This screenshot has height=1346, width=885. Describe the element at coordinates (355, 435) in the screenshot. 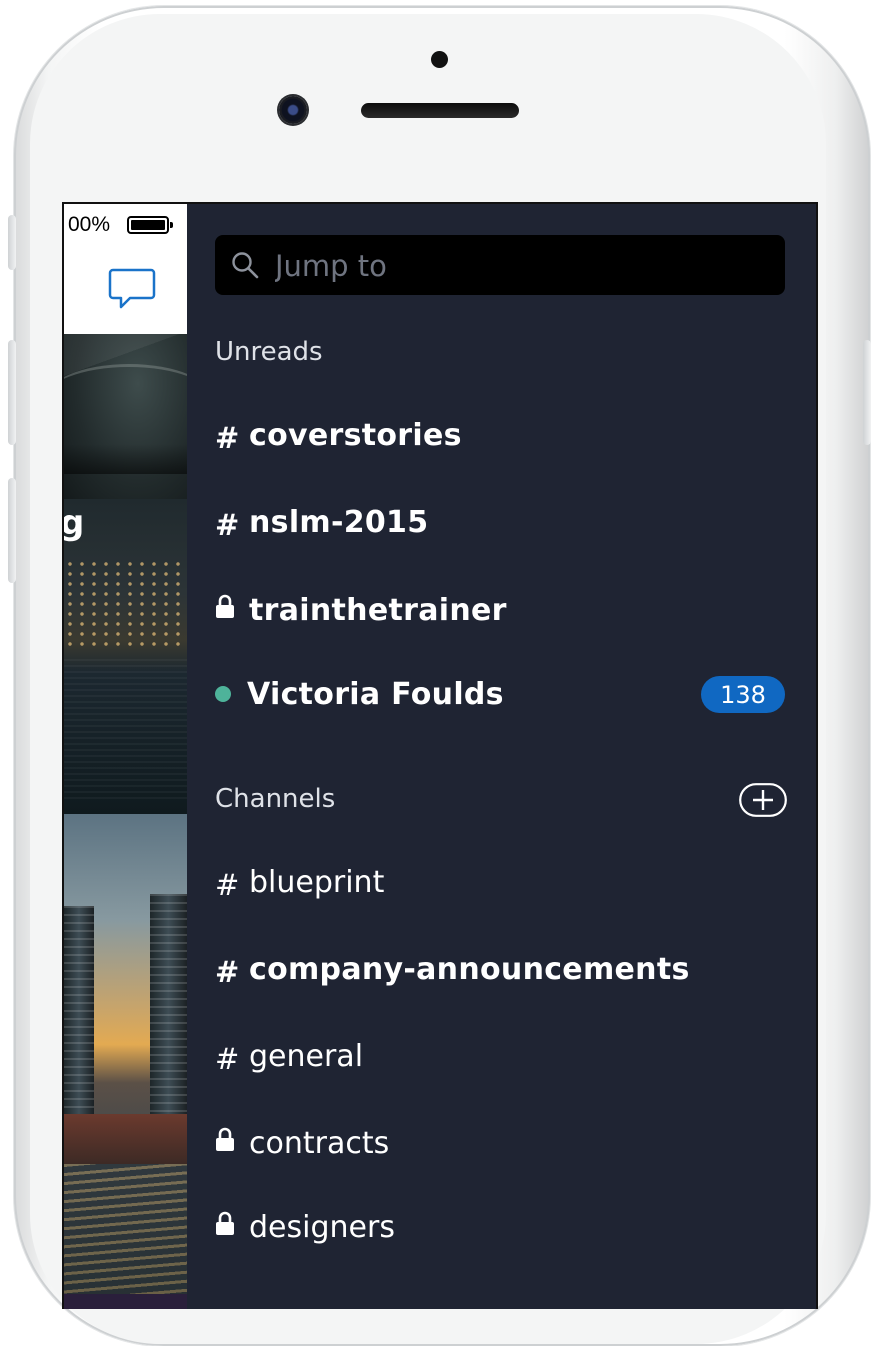

I see `channel-name: coverstories` at that location.